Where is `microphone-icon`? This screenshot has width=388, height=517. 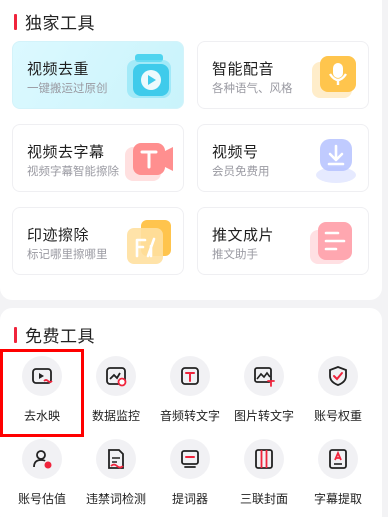 microphone-icon is located at coordinates (334, 77).